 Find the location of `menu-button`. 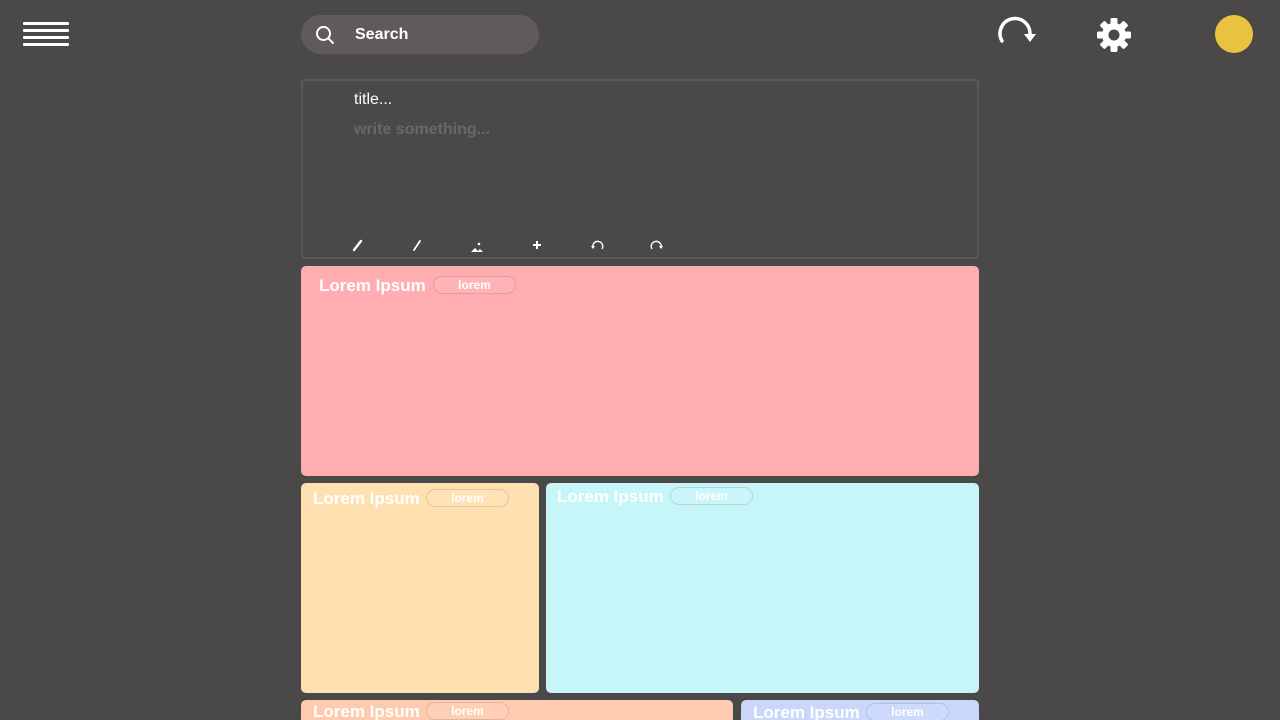

menu-button is located at coordinates (46, 34).